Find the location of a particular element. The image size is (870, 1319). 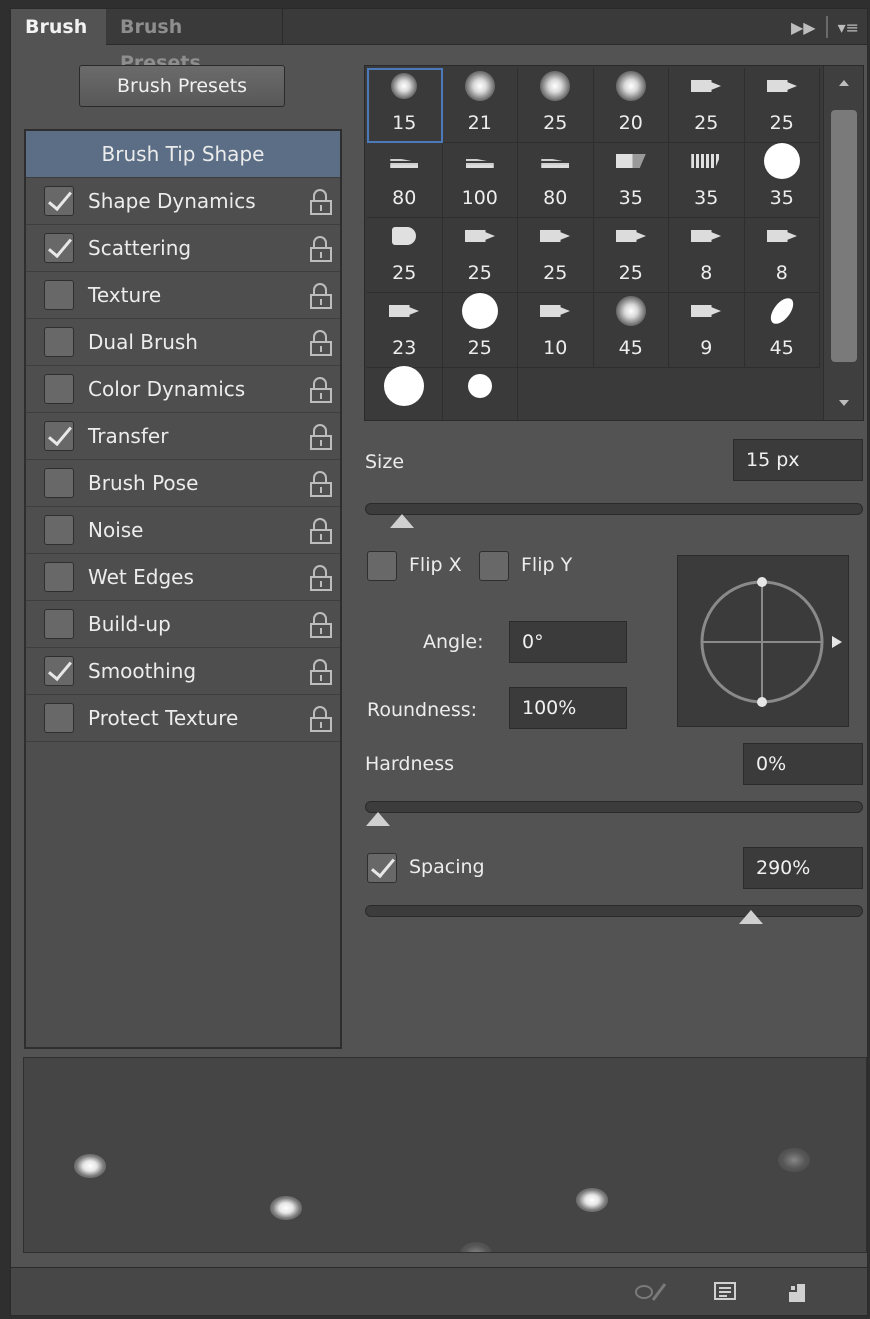

brush-tip-cell: 21 is located at coordinates (480, 105).